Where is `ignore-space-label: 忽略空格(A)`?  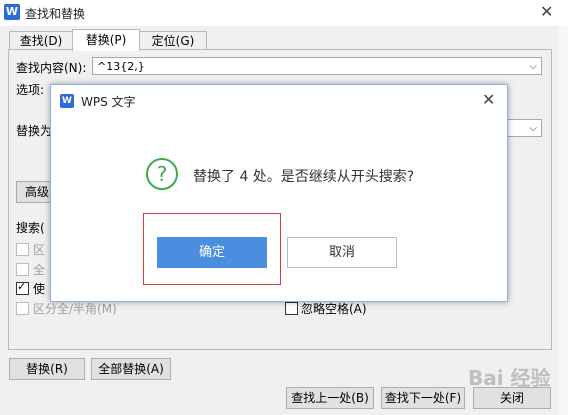
ignore-space-label: 忽略空格(A) is located at coordinates (334, 309).